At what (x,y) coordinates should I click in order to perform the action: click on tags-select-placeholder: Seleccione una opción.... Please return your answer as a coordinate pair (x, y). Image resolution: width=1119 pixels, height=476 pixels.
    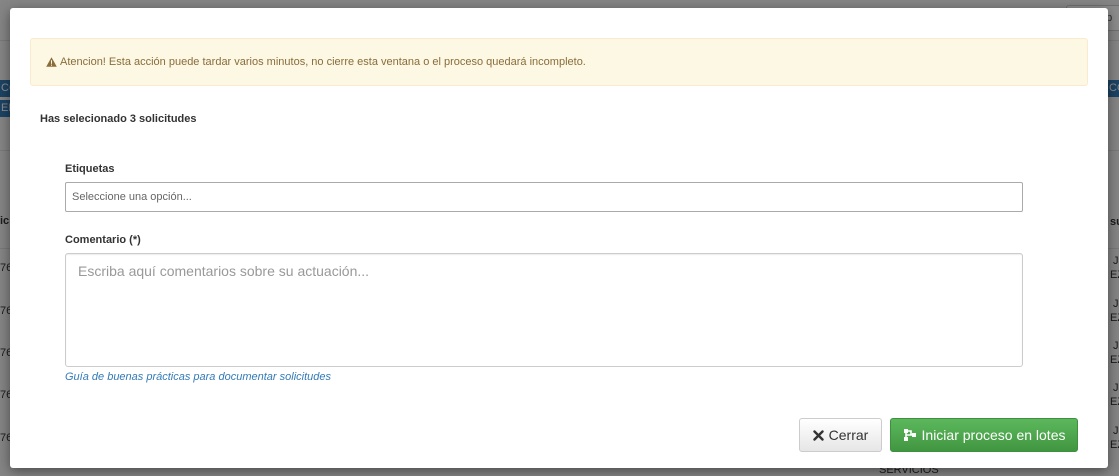
    Looking at the image, I should click on (132, 197).